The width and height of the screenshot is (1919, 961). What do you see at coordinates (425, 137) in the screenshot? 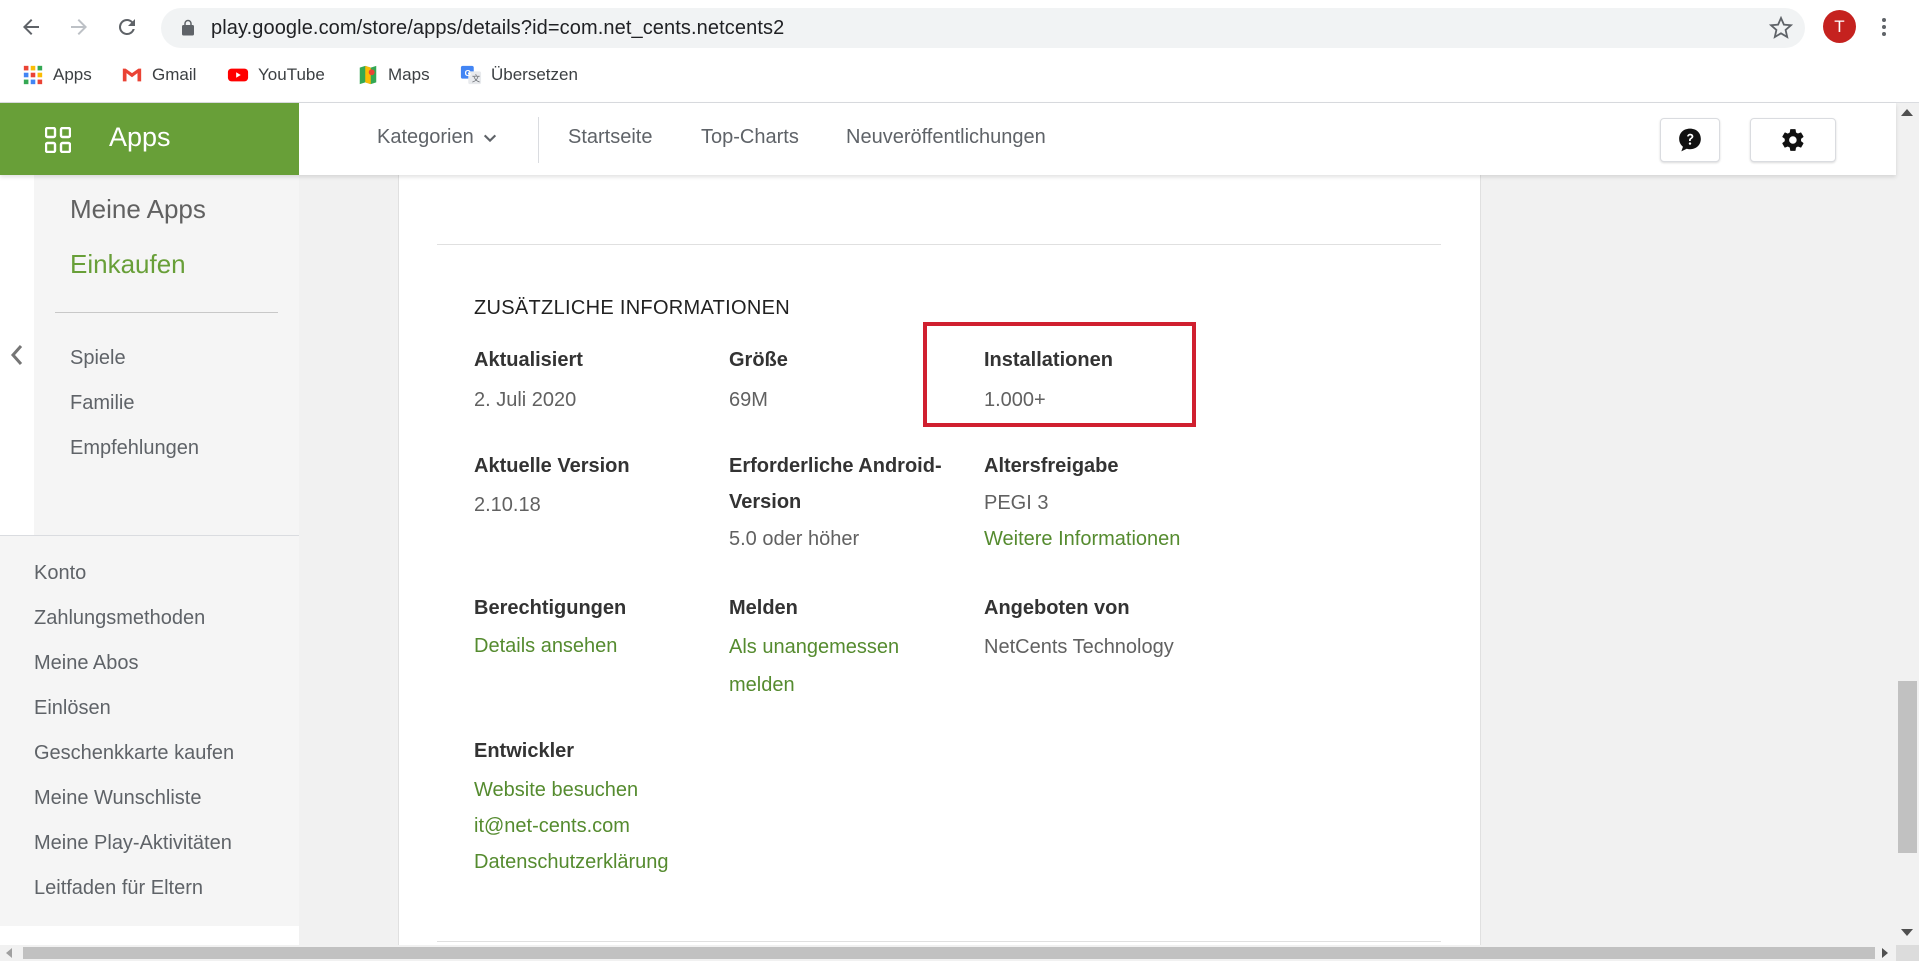
I see `categories-label: Kategorien` at bounding box center [425, 137].